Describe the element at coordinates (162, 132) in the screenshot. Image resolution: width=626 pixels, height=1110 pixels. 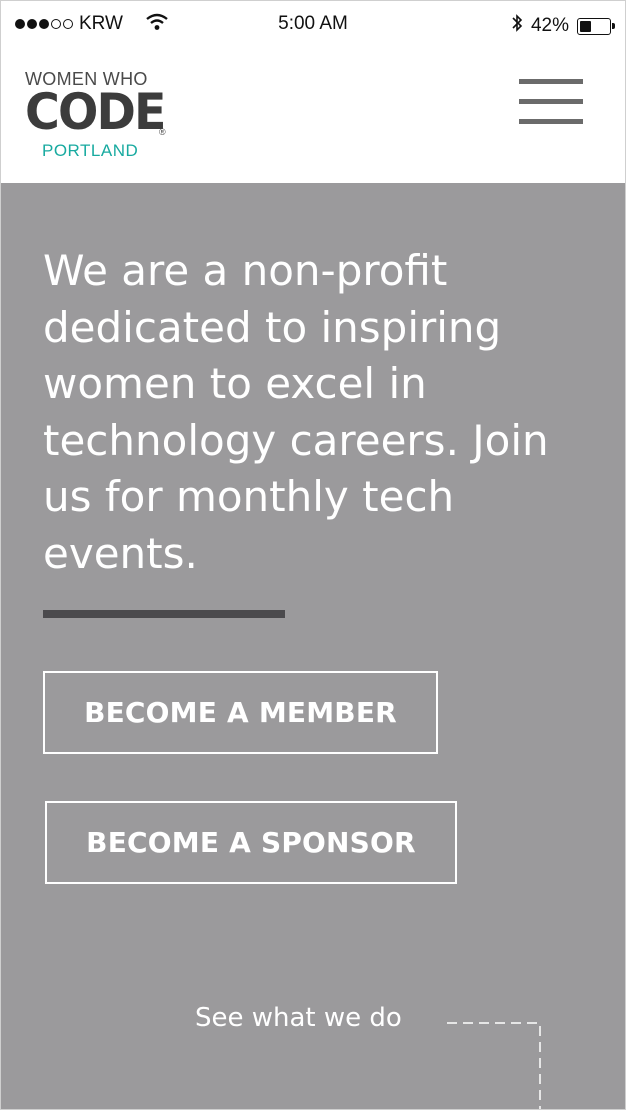
I see `logo-registered-mark: ®` at that location.